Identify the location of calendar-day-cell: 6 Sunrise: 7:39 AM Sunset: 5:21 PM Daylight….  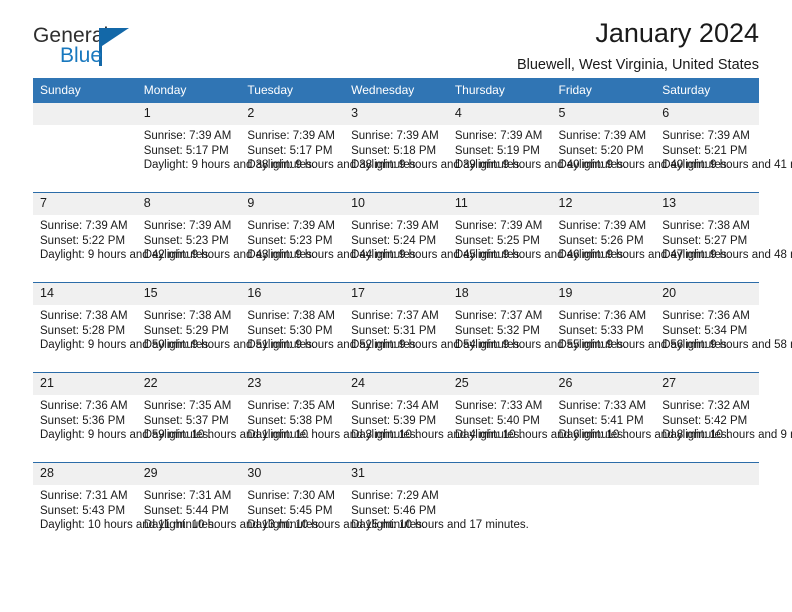
(723, 148).